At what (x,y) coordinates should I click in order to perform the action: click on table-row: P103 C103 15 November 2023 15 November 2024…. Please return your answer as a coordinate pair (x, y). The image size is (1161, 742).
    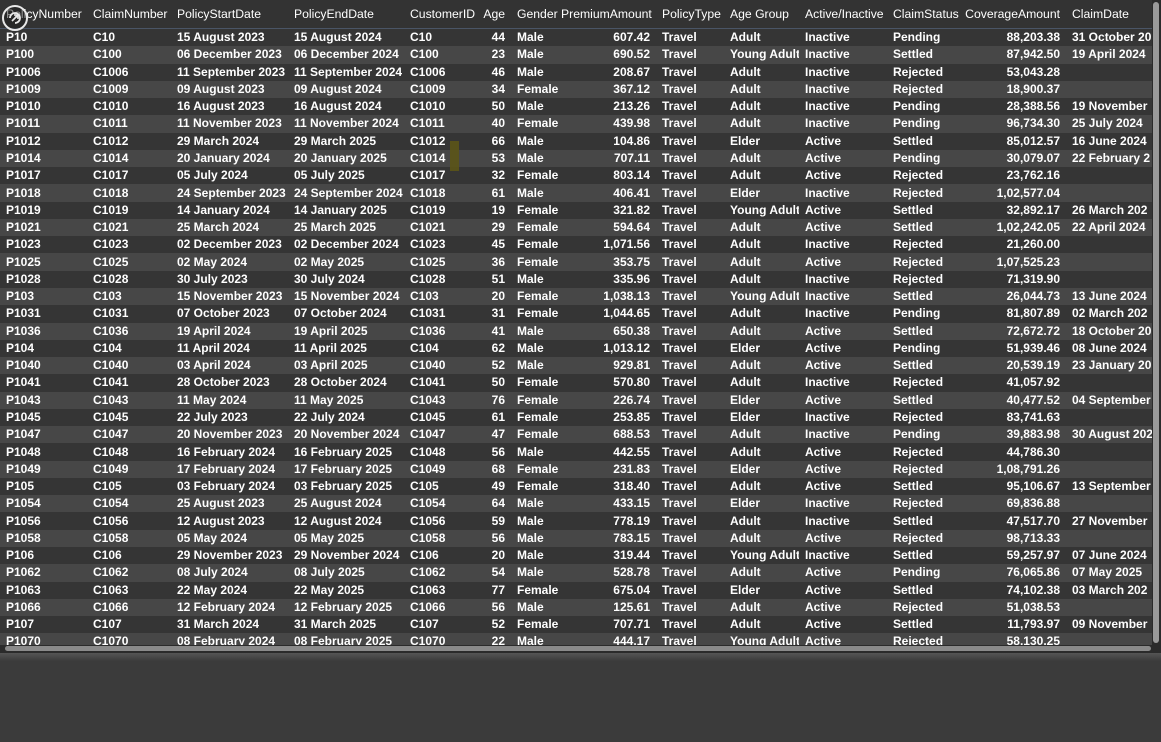
    Looking at the image, I should click on (576, 296).